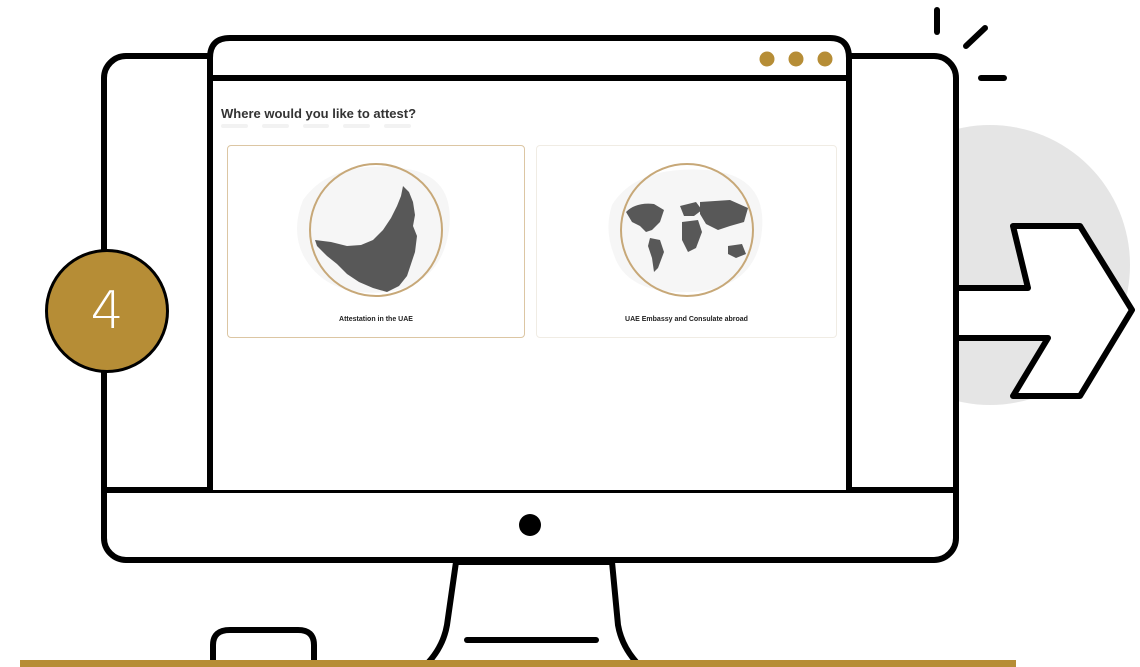  I want to click on monitor-stand, so click(532, 613).